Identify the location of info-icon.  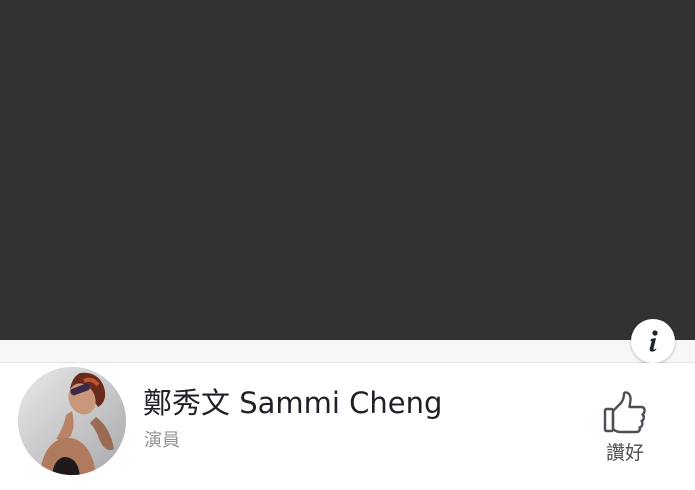
(653, 341).